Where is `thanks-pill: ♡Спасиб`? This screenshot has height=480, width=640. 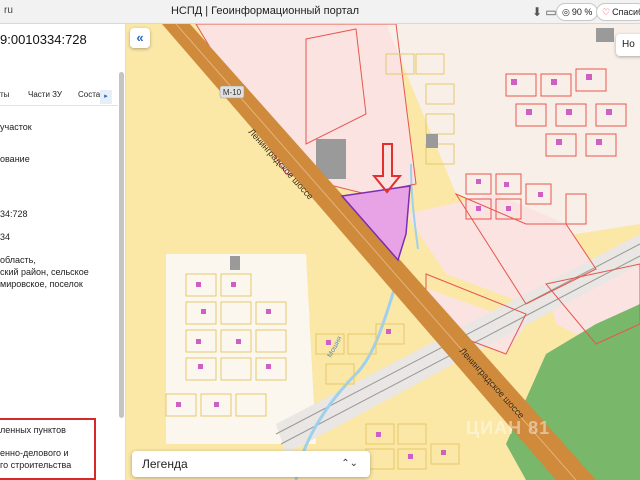 thanks-pill: ♡Спасиб is located at coordinates (618, 12).